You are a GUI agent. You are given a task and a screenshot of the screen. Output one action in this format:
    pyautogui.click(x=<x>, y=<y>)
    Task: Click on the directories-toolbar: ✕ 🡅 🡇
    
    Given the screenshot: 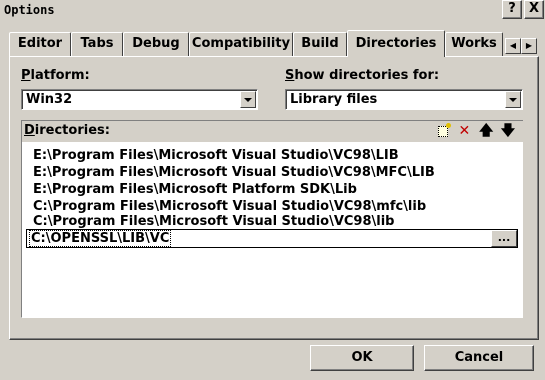 What is the action you would take?
    pyautogui.click(x=475, y=131)
    